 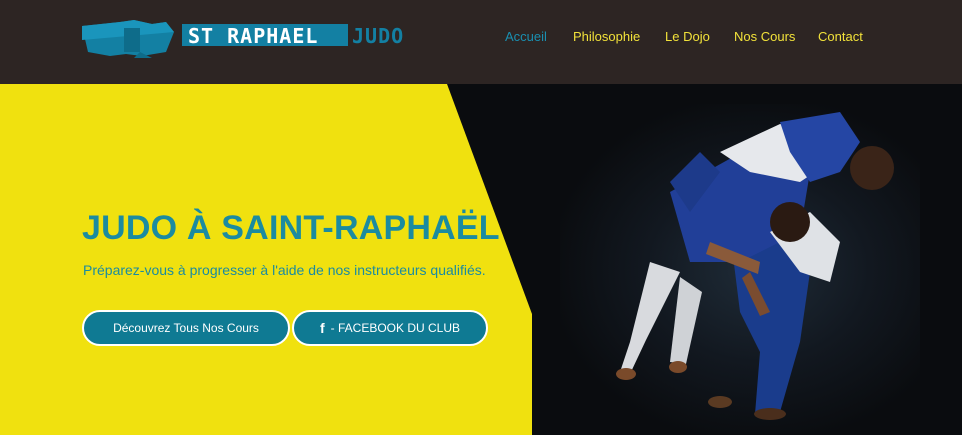 I want to click on facebook-icon: f, so click(x=322, y=328).